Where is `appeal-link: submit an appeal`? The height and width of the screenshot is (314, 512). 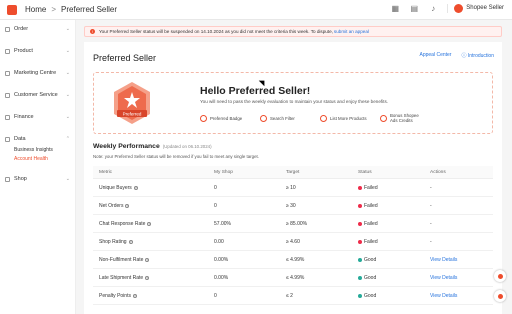
appeal-link: submit an appeal is located at coordinates (351, 31).